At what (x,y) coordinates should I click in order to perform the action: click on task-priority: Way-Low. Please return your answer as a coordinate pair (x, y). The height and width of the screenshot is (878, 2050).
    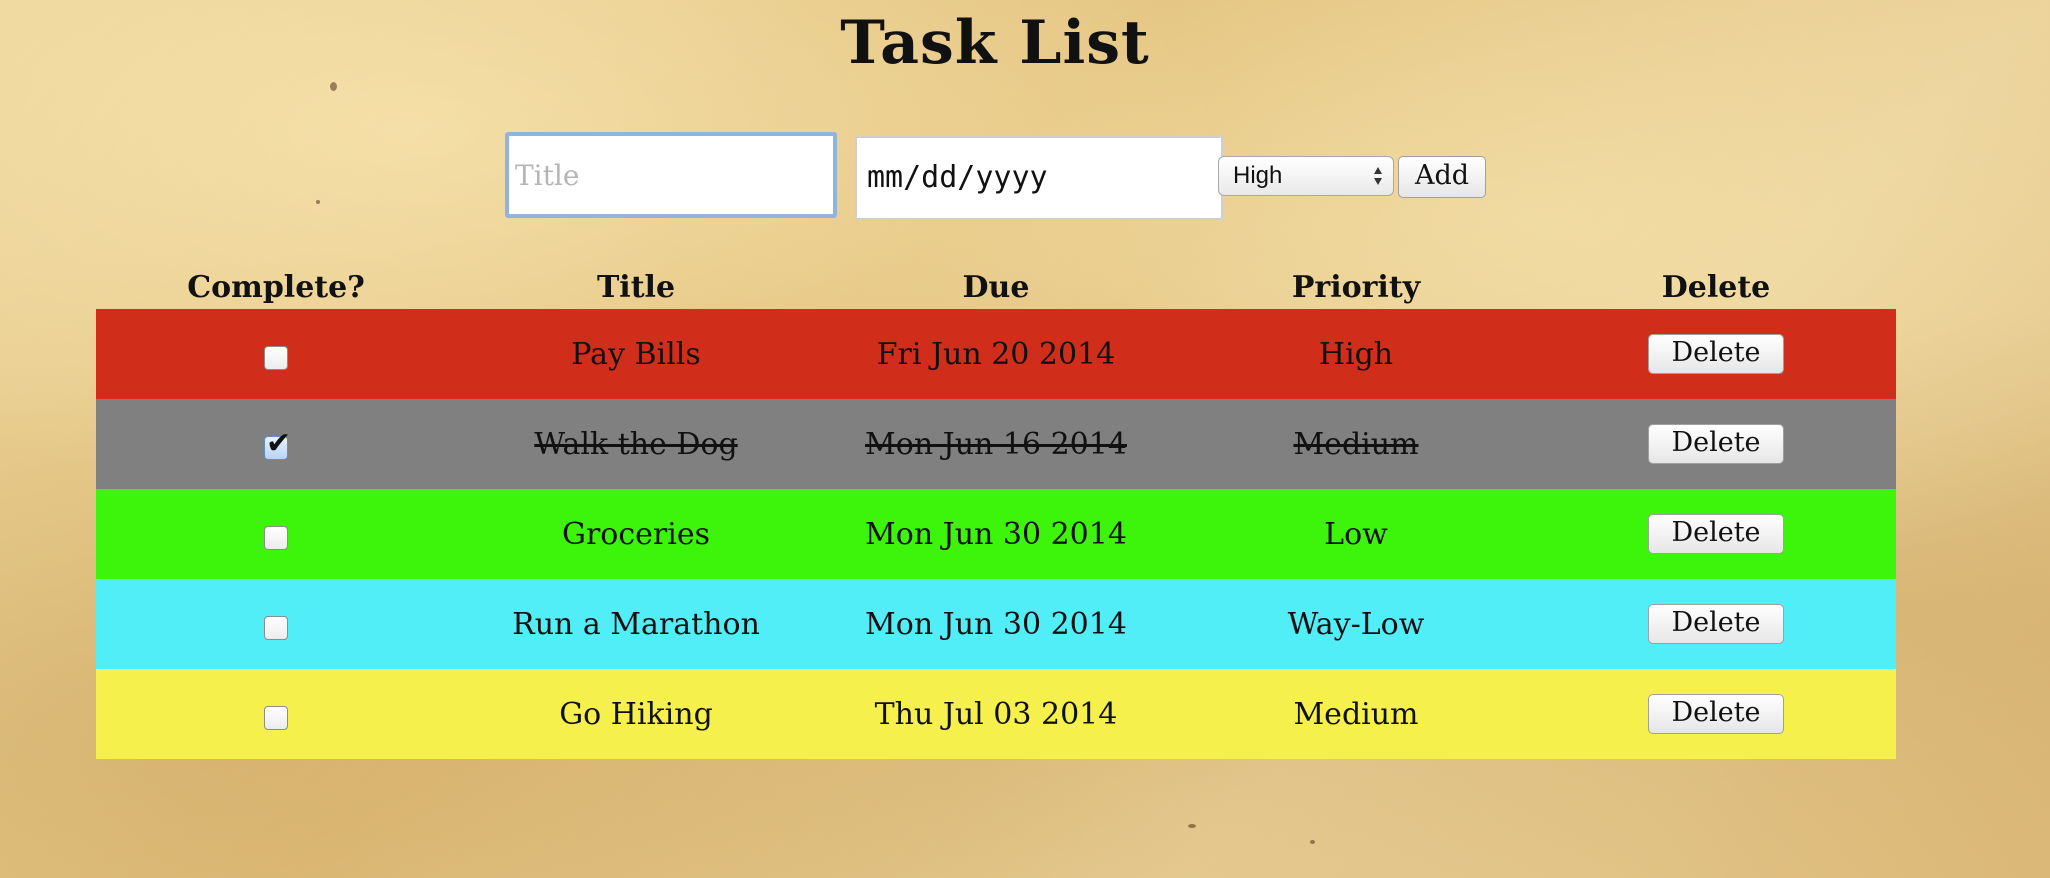
    Looking at the image, I should click on (1356, 624).